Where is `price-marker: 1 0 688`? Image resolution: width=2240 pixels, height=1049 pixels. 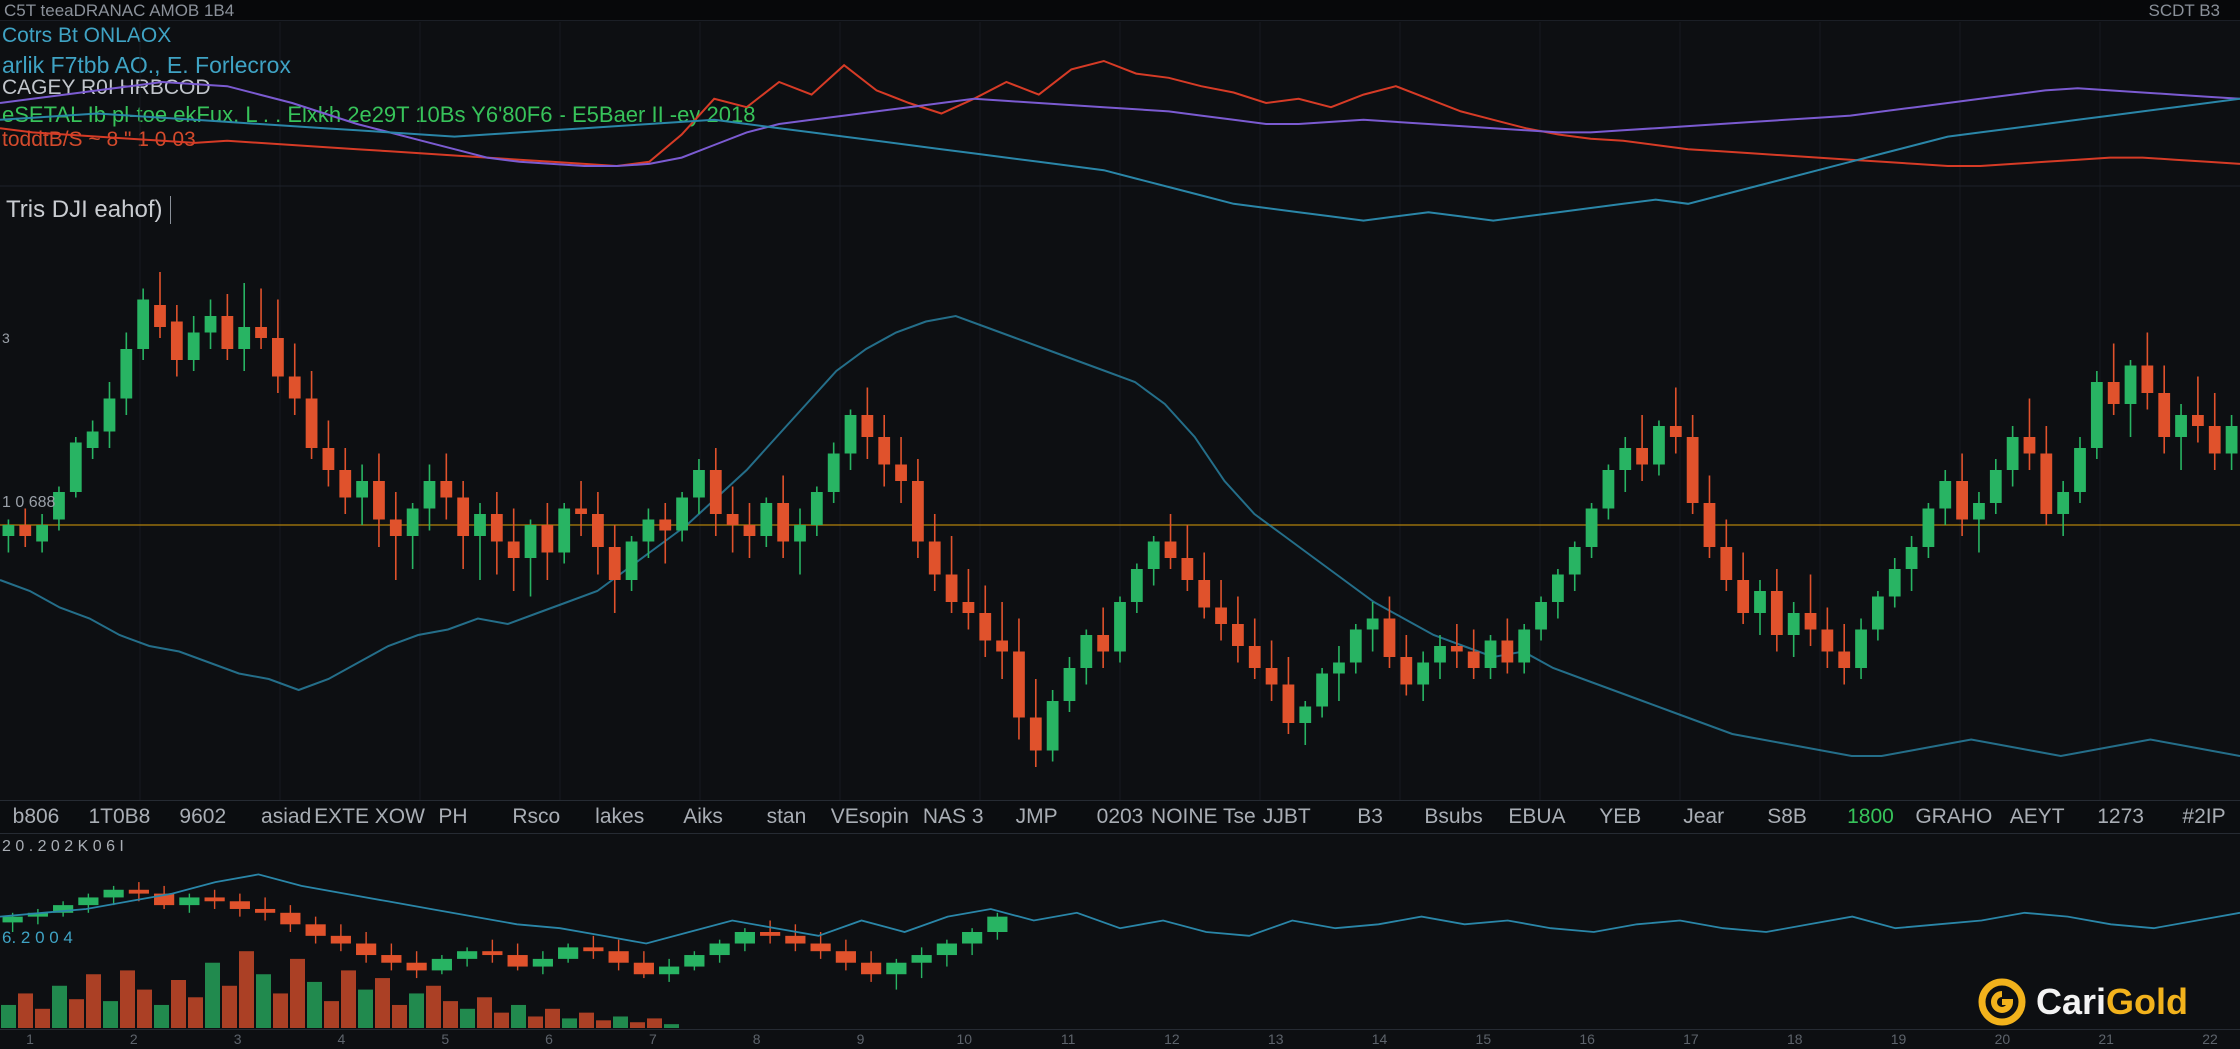 price-marker: 1 0 688 is located at coordinates (29, 502).